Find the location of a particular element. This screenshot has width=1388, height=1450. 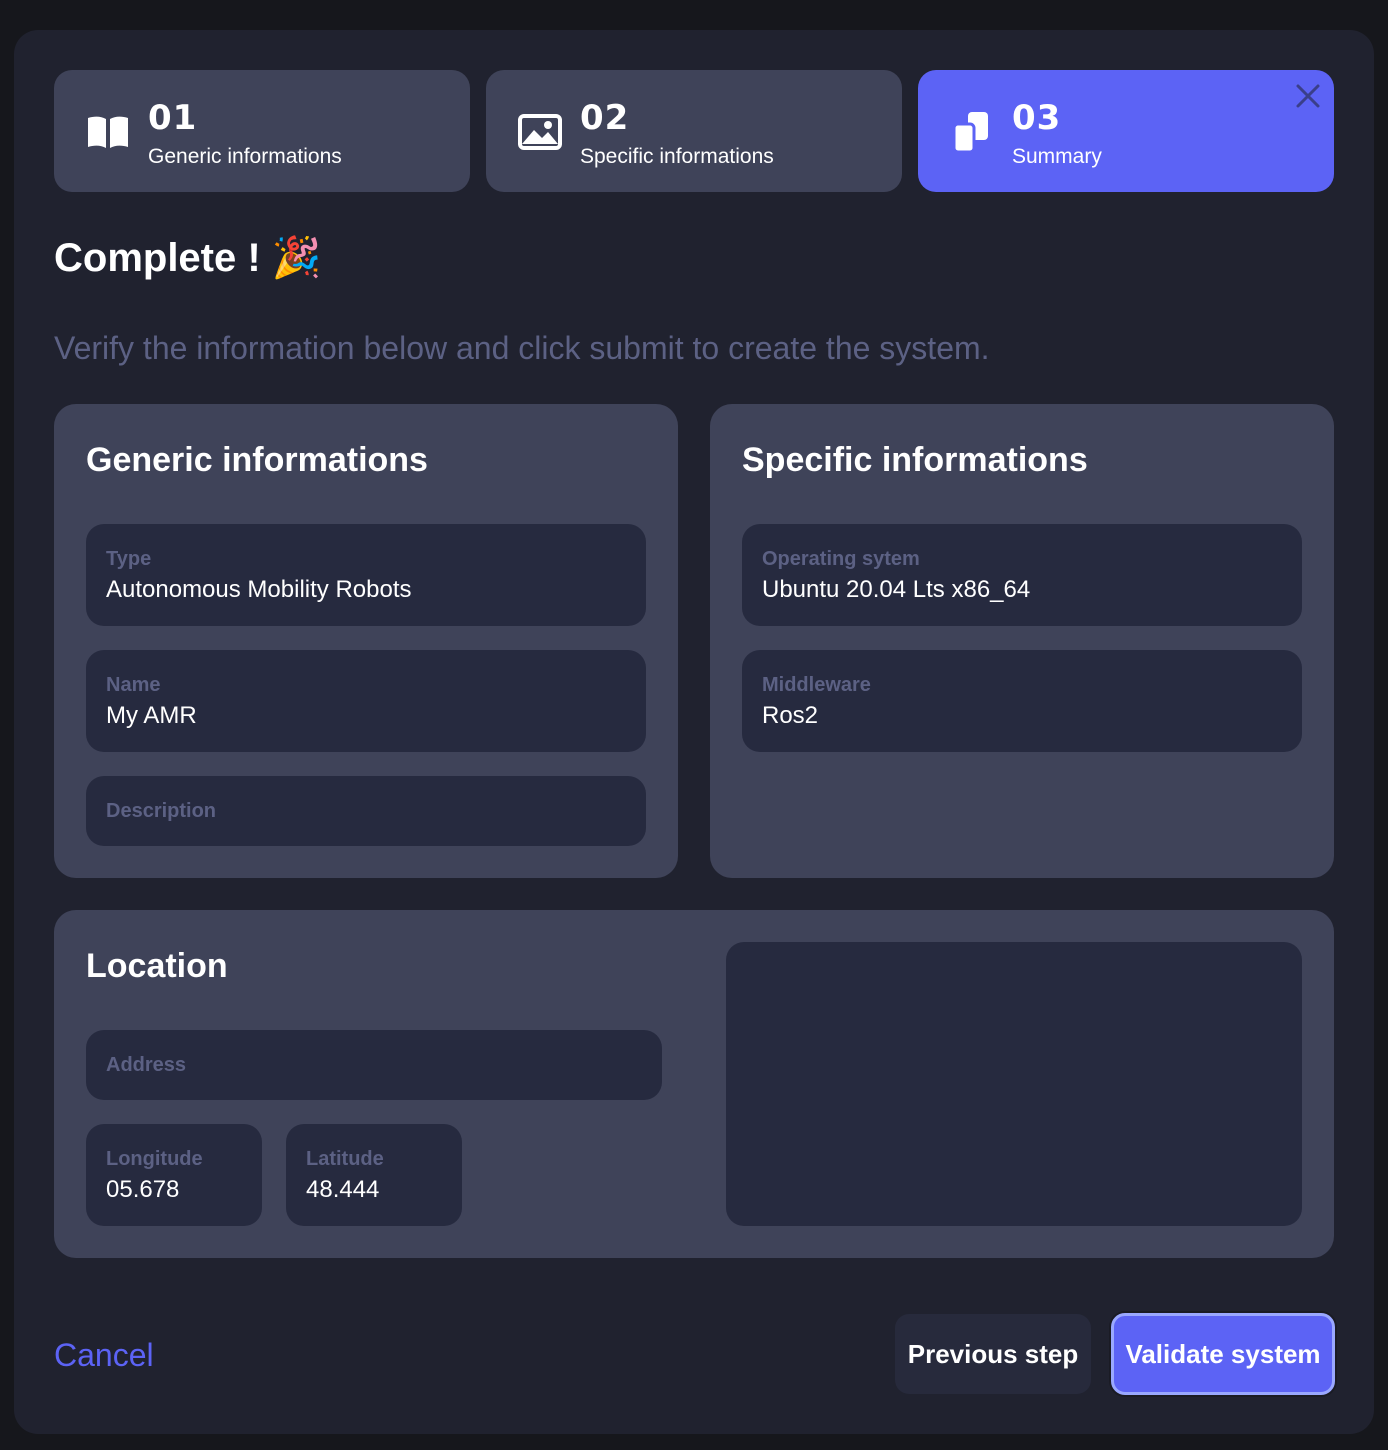

longitude-field: Longitude 05.678 is located at coordinates (174, 1175).